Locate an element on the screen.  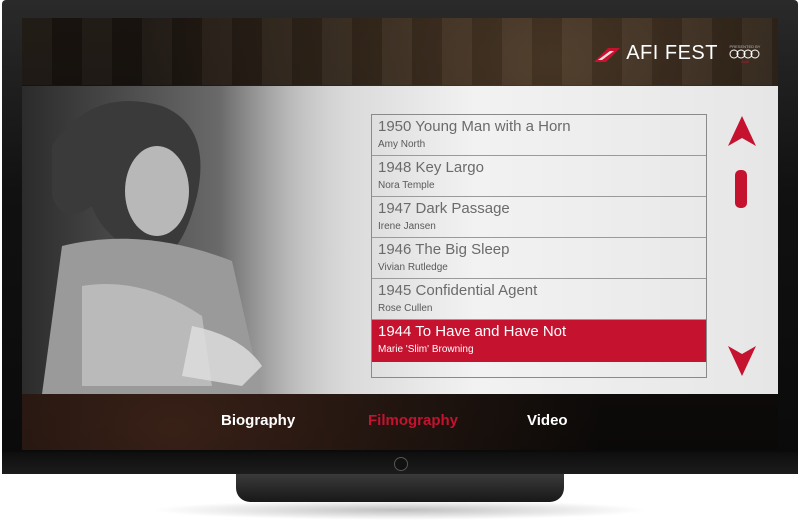
list-item: 1947 Dark Passage Irene Jansen is located at coordinates (539, 217).